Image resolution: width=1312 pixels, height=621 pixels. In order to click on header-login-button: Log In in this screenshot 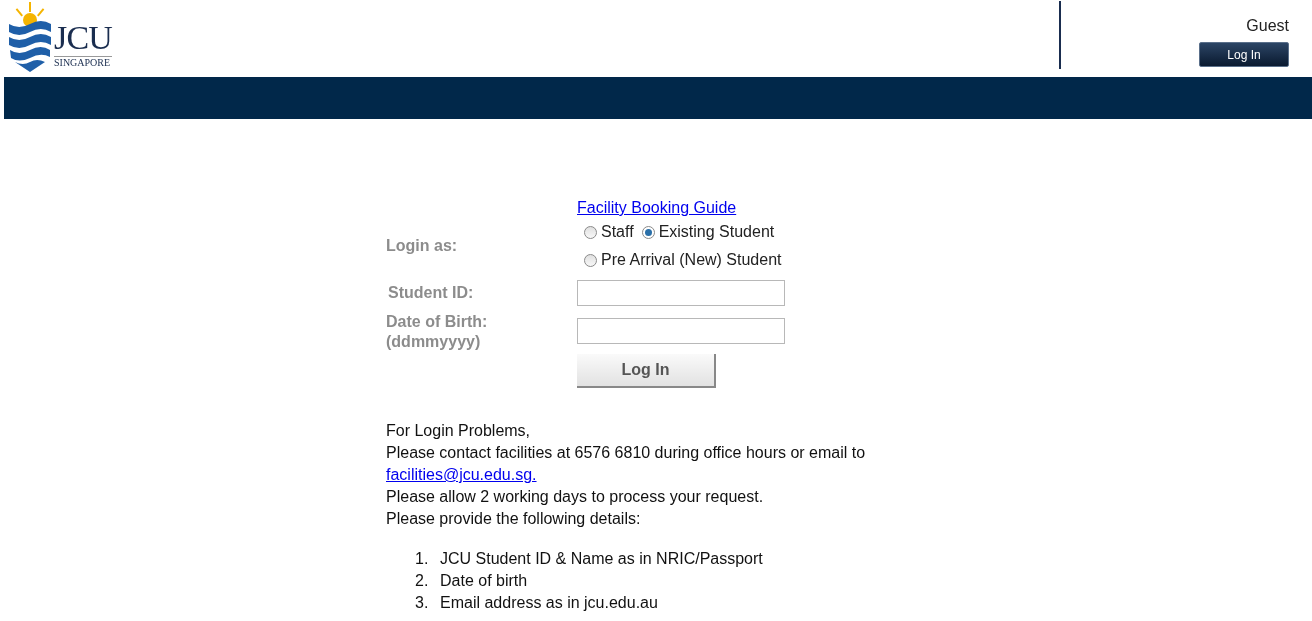, I will do `click(1244, 54)`.